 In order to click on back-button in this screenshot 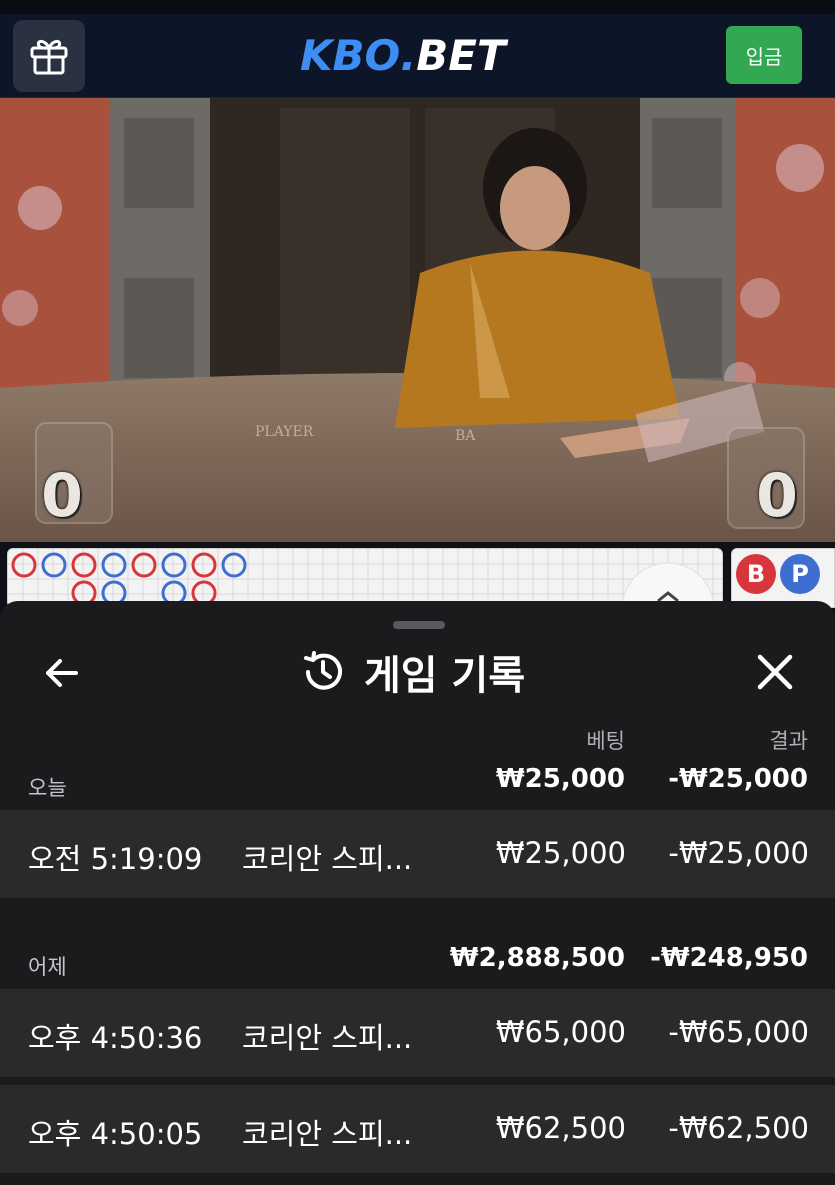, I will do `click(62, 673)`.